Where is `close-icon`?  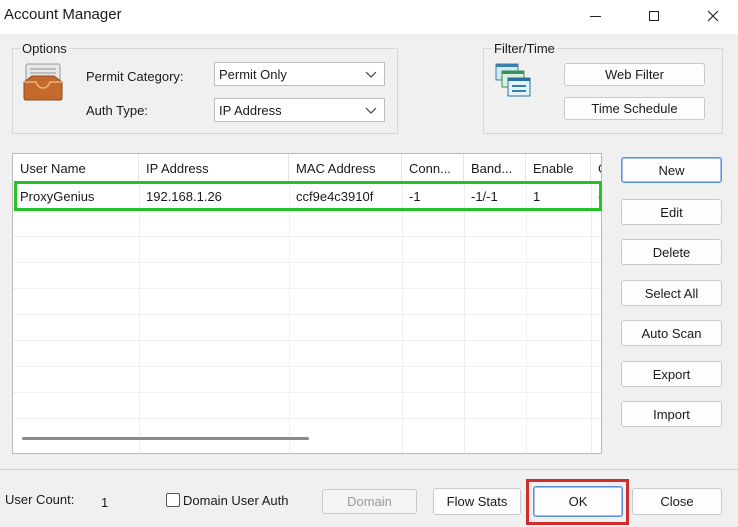
close-icon is located at coordinates (713, 16).